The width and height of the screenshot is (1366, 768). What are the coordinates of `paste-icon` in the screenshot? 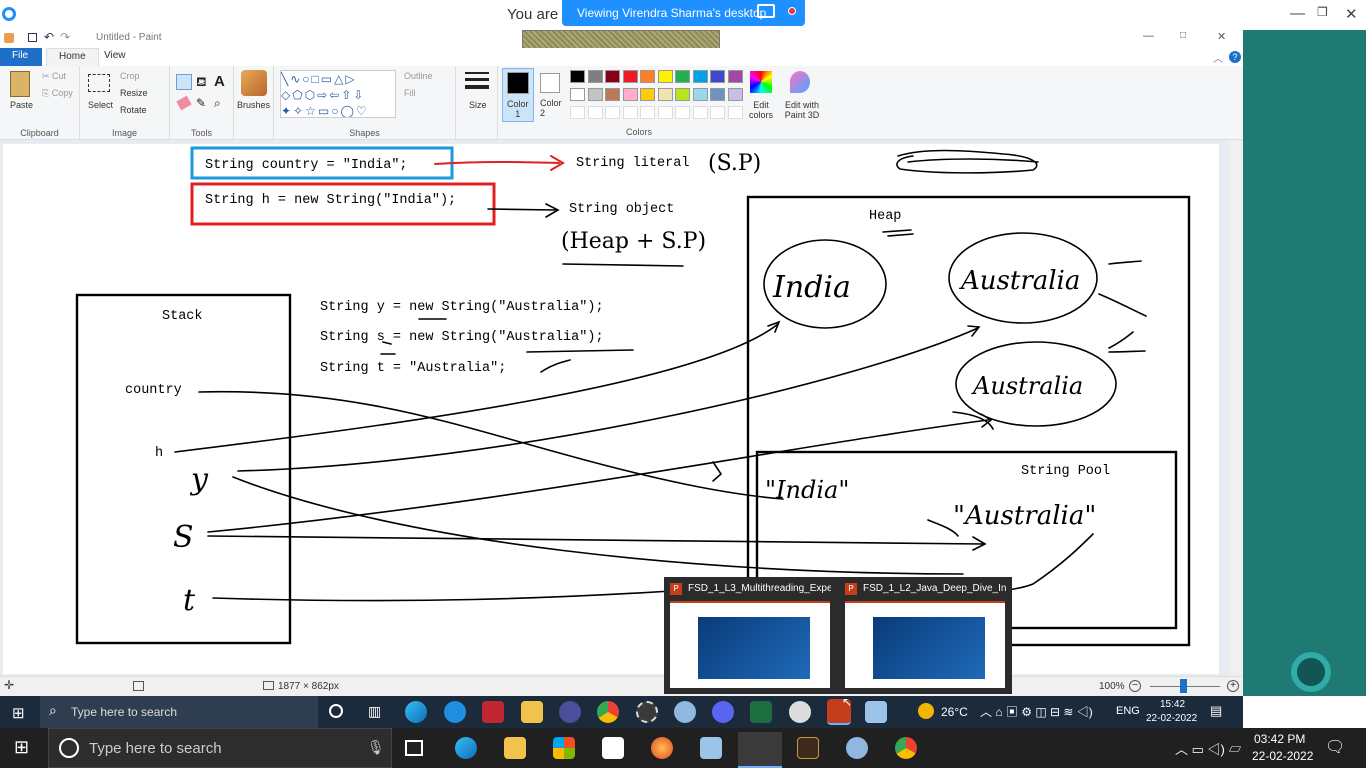 It's located at (20, 84).